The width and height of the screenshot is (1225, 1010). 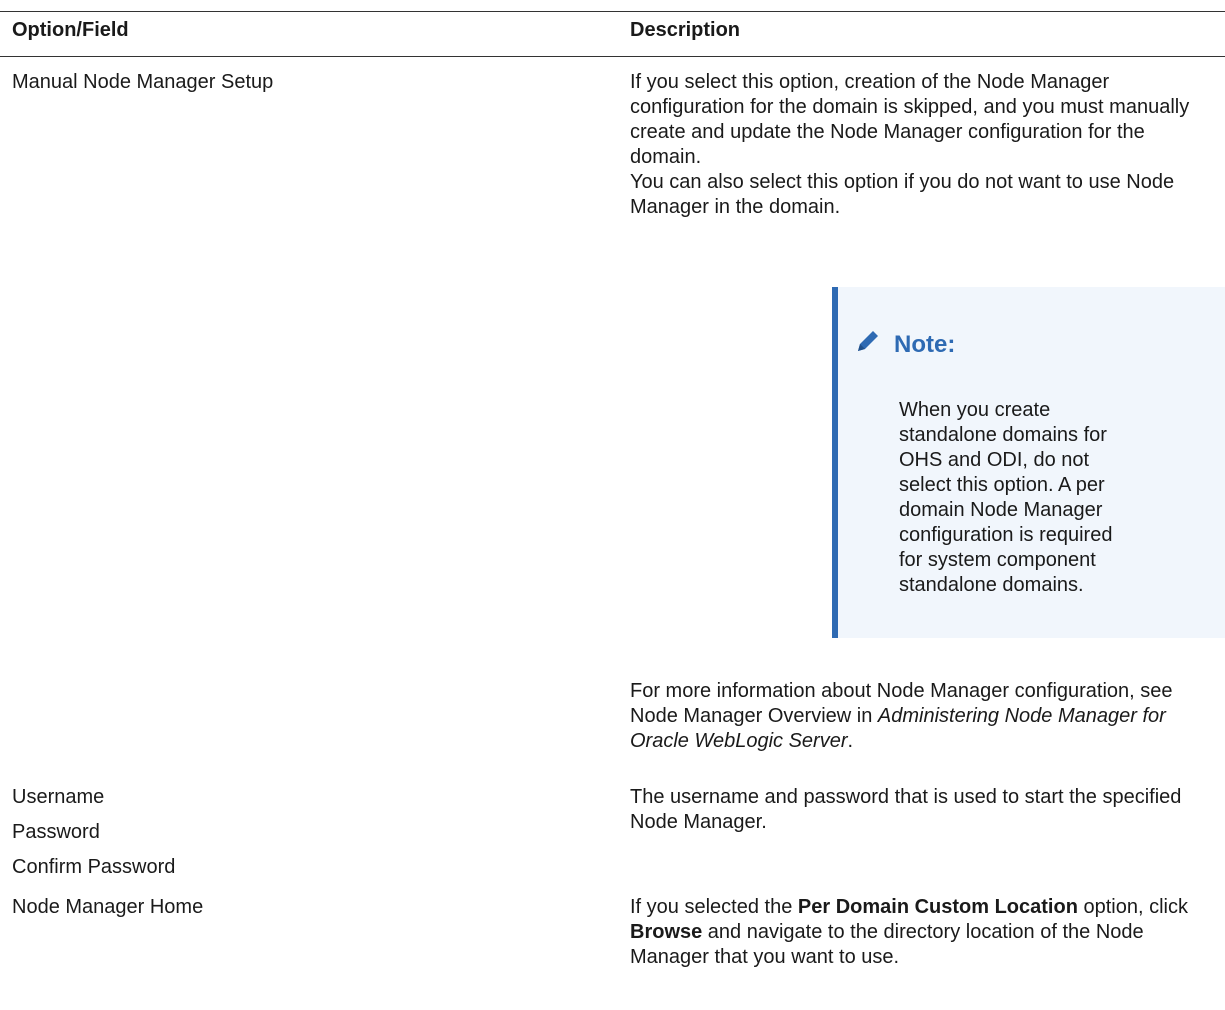 What do you see at coordinates (108, 907) in the screenshot?
I see `option-node-manager-home: Node Manager Home` at bounding box center [108, 907].